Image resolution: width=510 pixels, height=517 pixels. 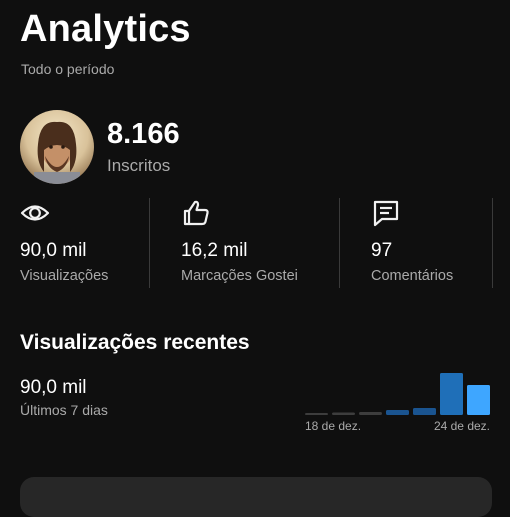 I want to click on bottom-card, so click(x=256, y=497).